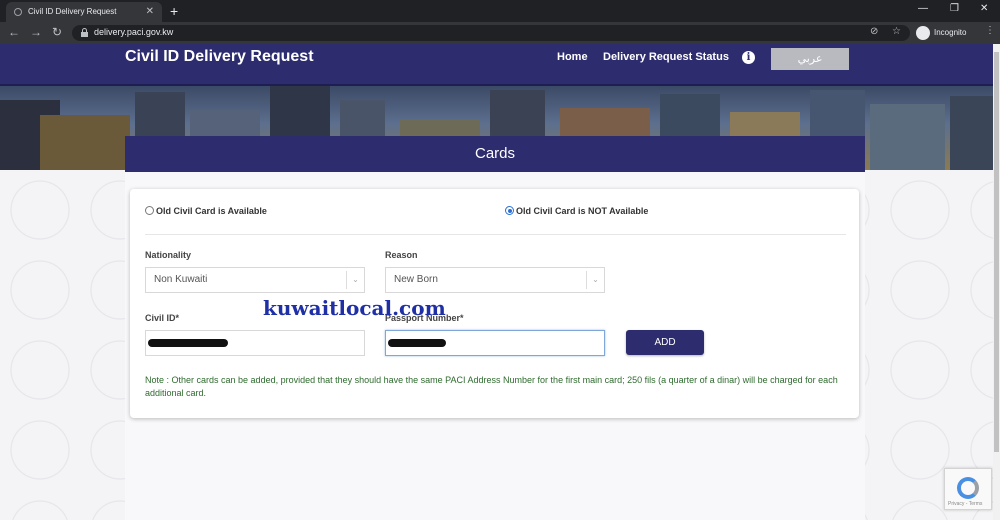 Image resolution: width=1000 pixels, height=520 pixels. Describe the element at coordinates (150, 12) in the screenshot. I see `close-icon: ✕` at that location.